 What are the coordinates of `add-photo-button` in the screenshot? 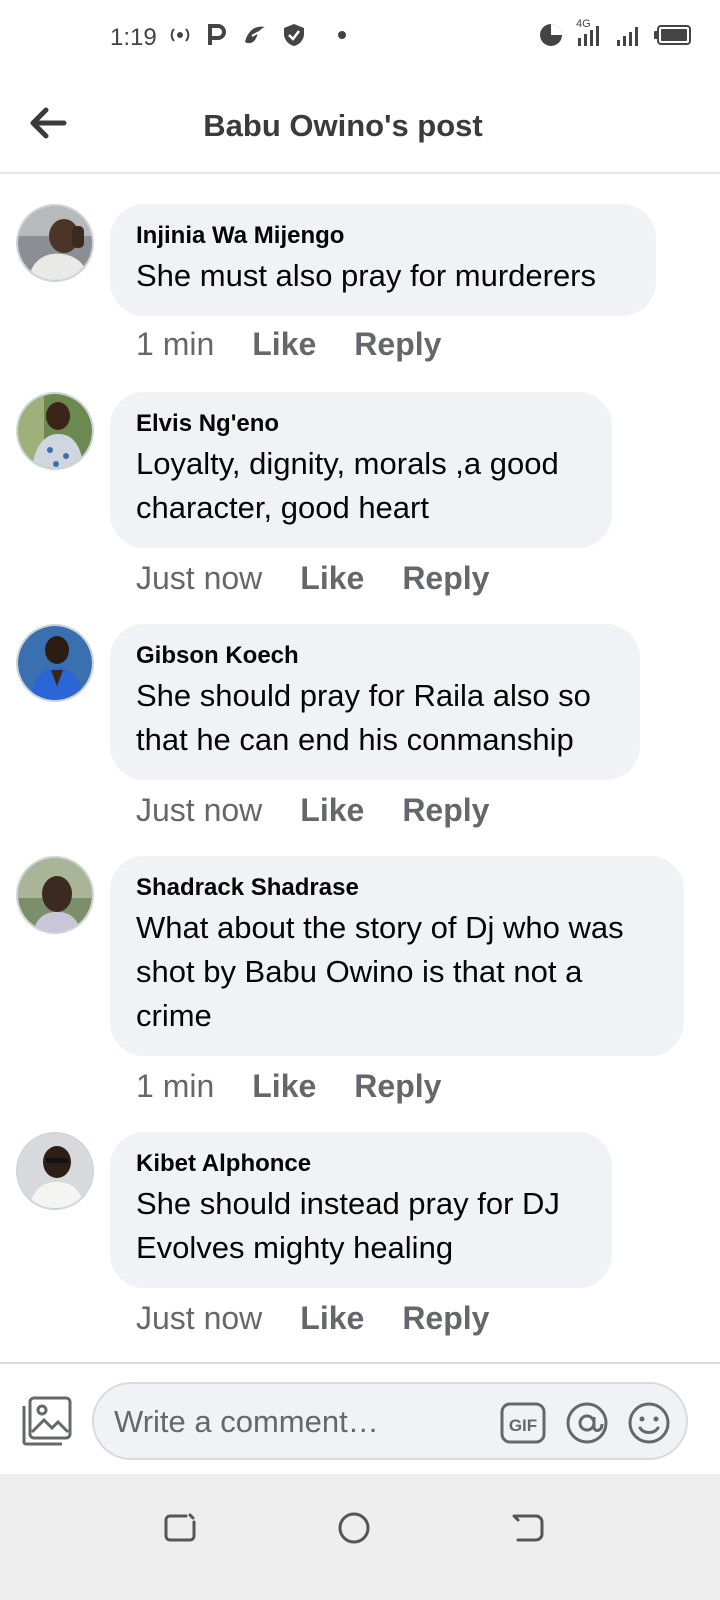 It's located at (47, 1421).